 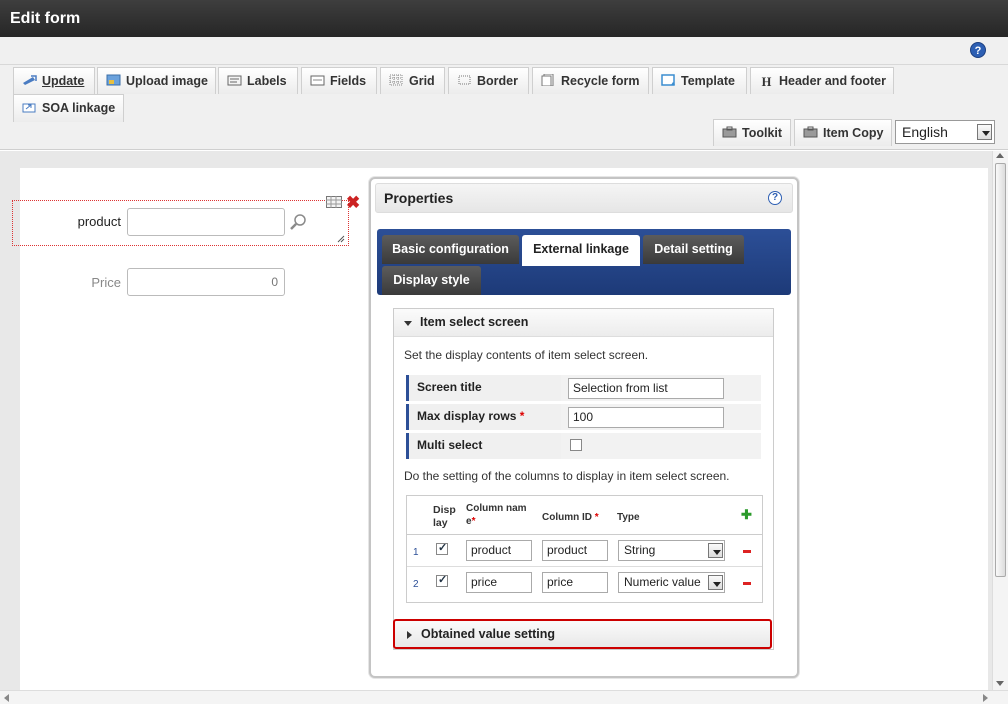 What do you see at coordinates (583, 446) in the screenshot?
I see `multi-select-row: Multi select` at bounding box center [583, 446].